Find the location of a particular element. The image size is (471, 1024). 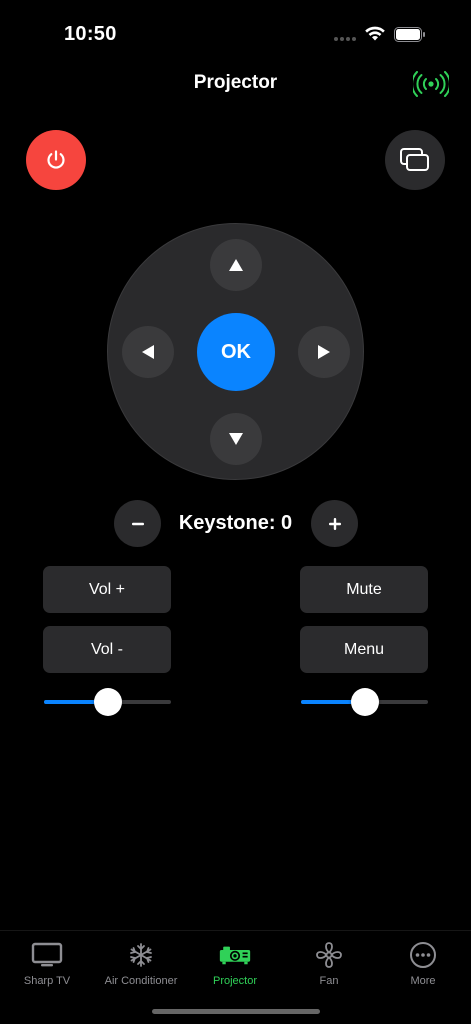

status-bar: 10:50 is located at coordinates (235, 30).